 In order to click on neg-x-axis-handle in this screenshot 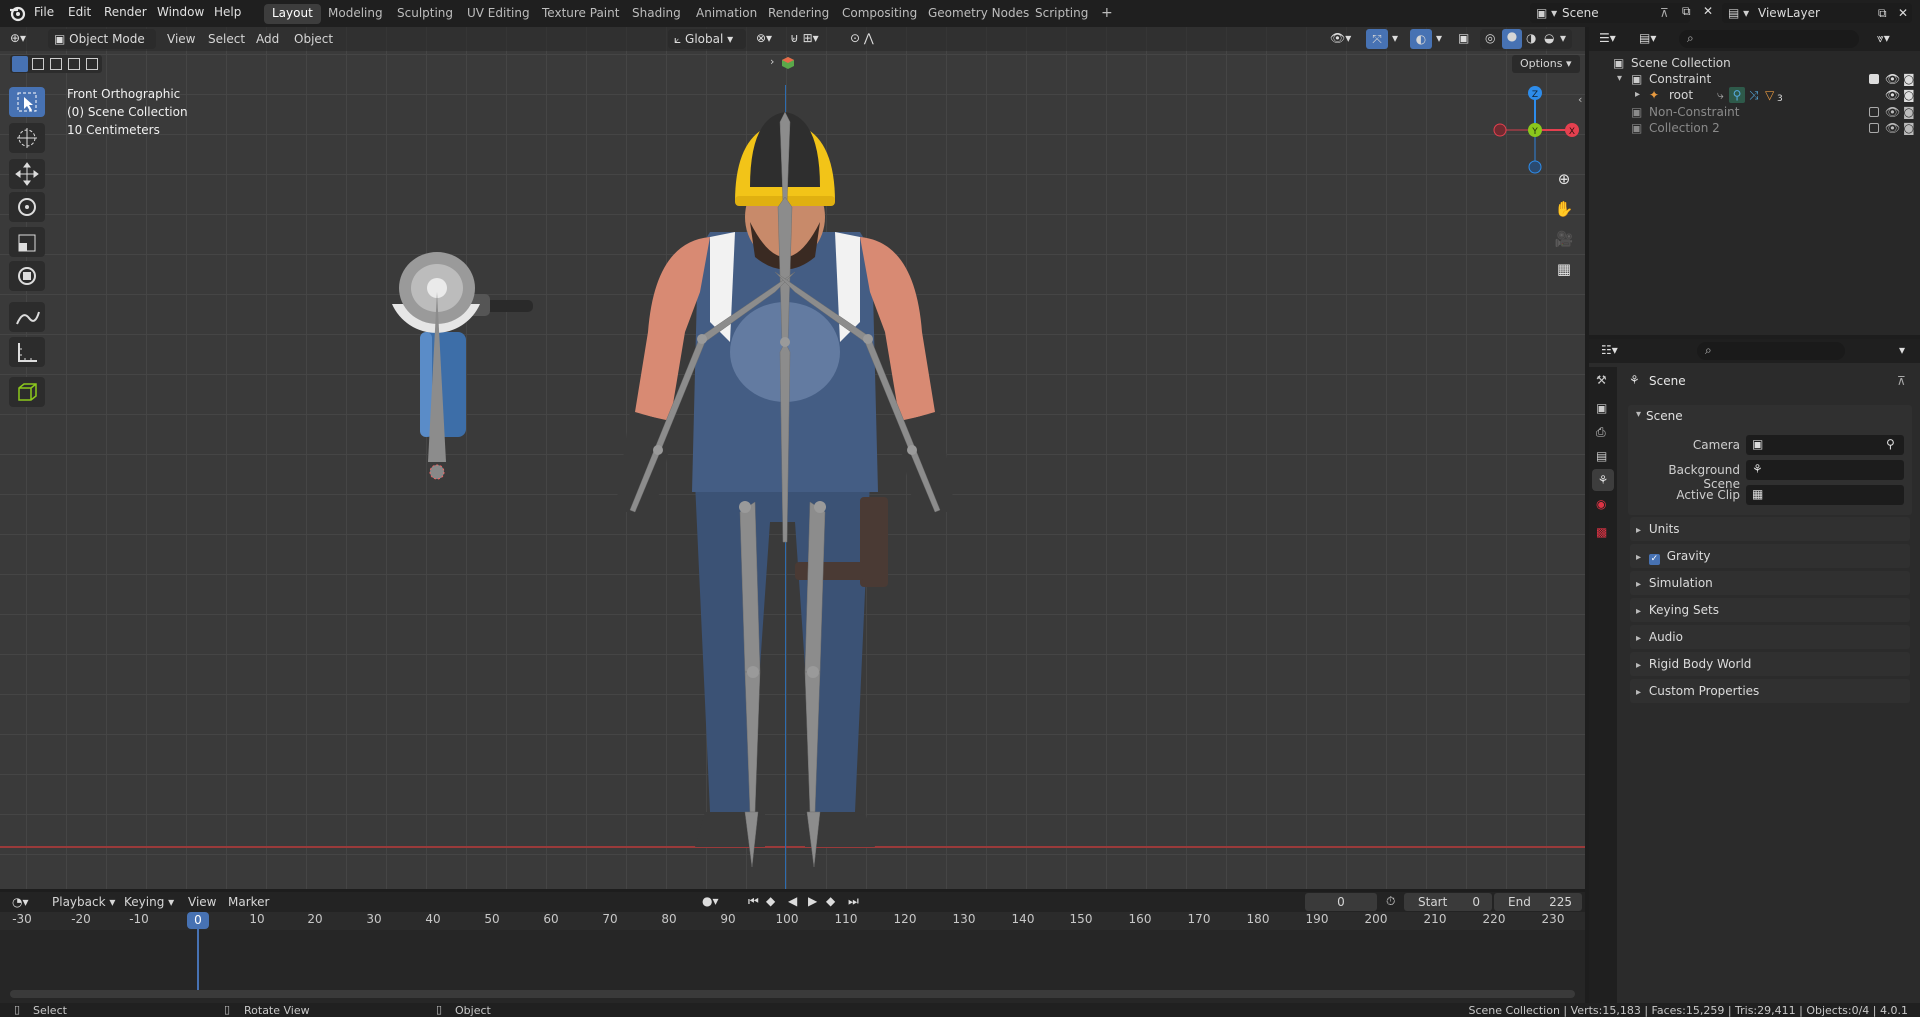, I will do `click(1500, 130)`.